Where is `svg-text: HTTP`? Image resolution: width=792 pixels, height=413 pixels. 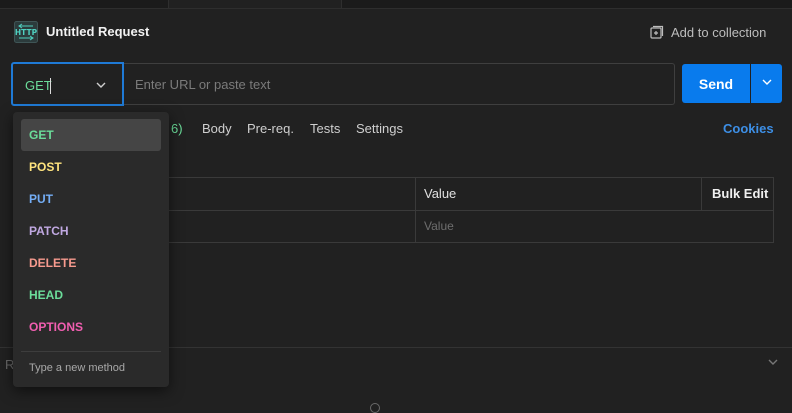 svg-text: HTTP is located at coordinates (26, 32).